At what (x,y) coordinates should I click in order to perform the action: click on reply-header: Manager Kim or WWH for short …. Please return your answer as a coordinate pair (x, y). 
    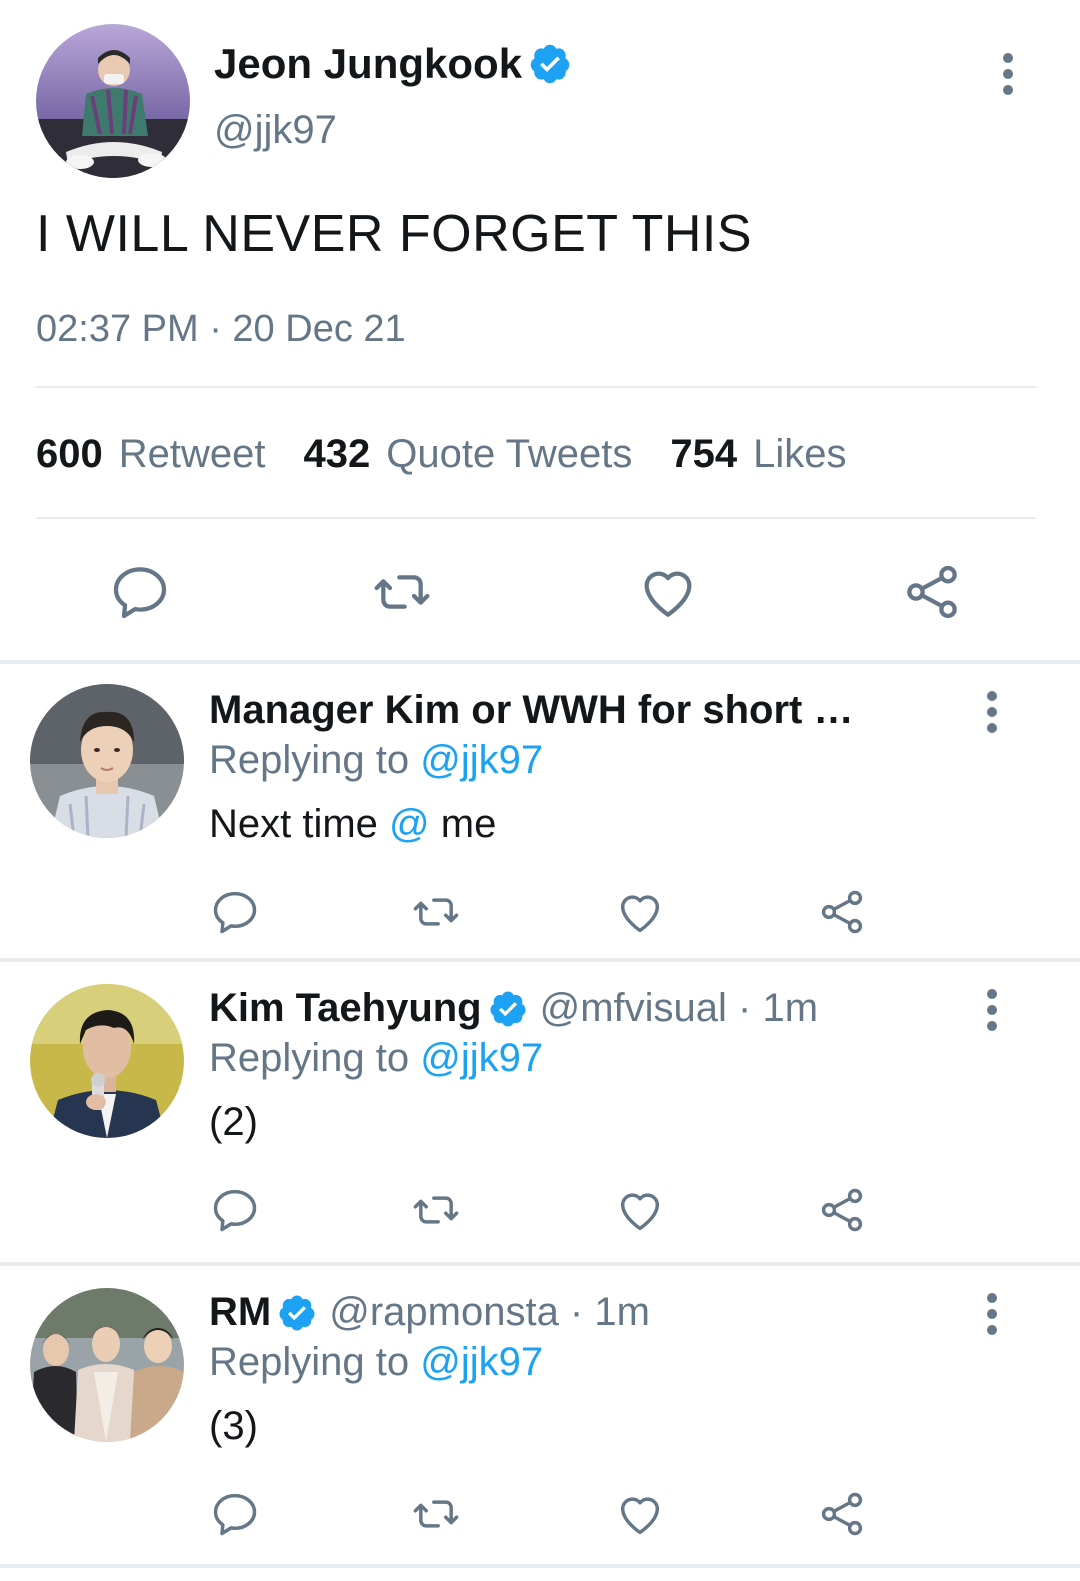
    Looking at the image, I should click on (531, 710).